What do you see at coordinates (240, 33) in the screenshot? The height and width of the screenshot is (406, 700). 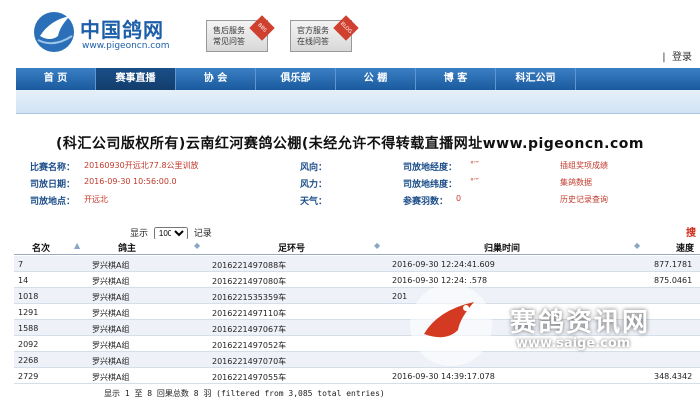 I see `service-faq-button: 售后服务 常见问答 BBS` at bounding box center [240, 33].